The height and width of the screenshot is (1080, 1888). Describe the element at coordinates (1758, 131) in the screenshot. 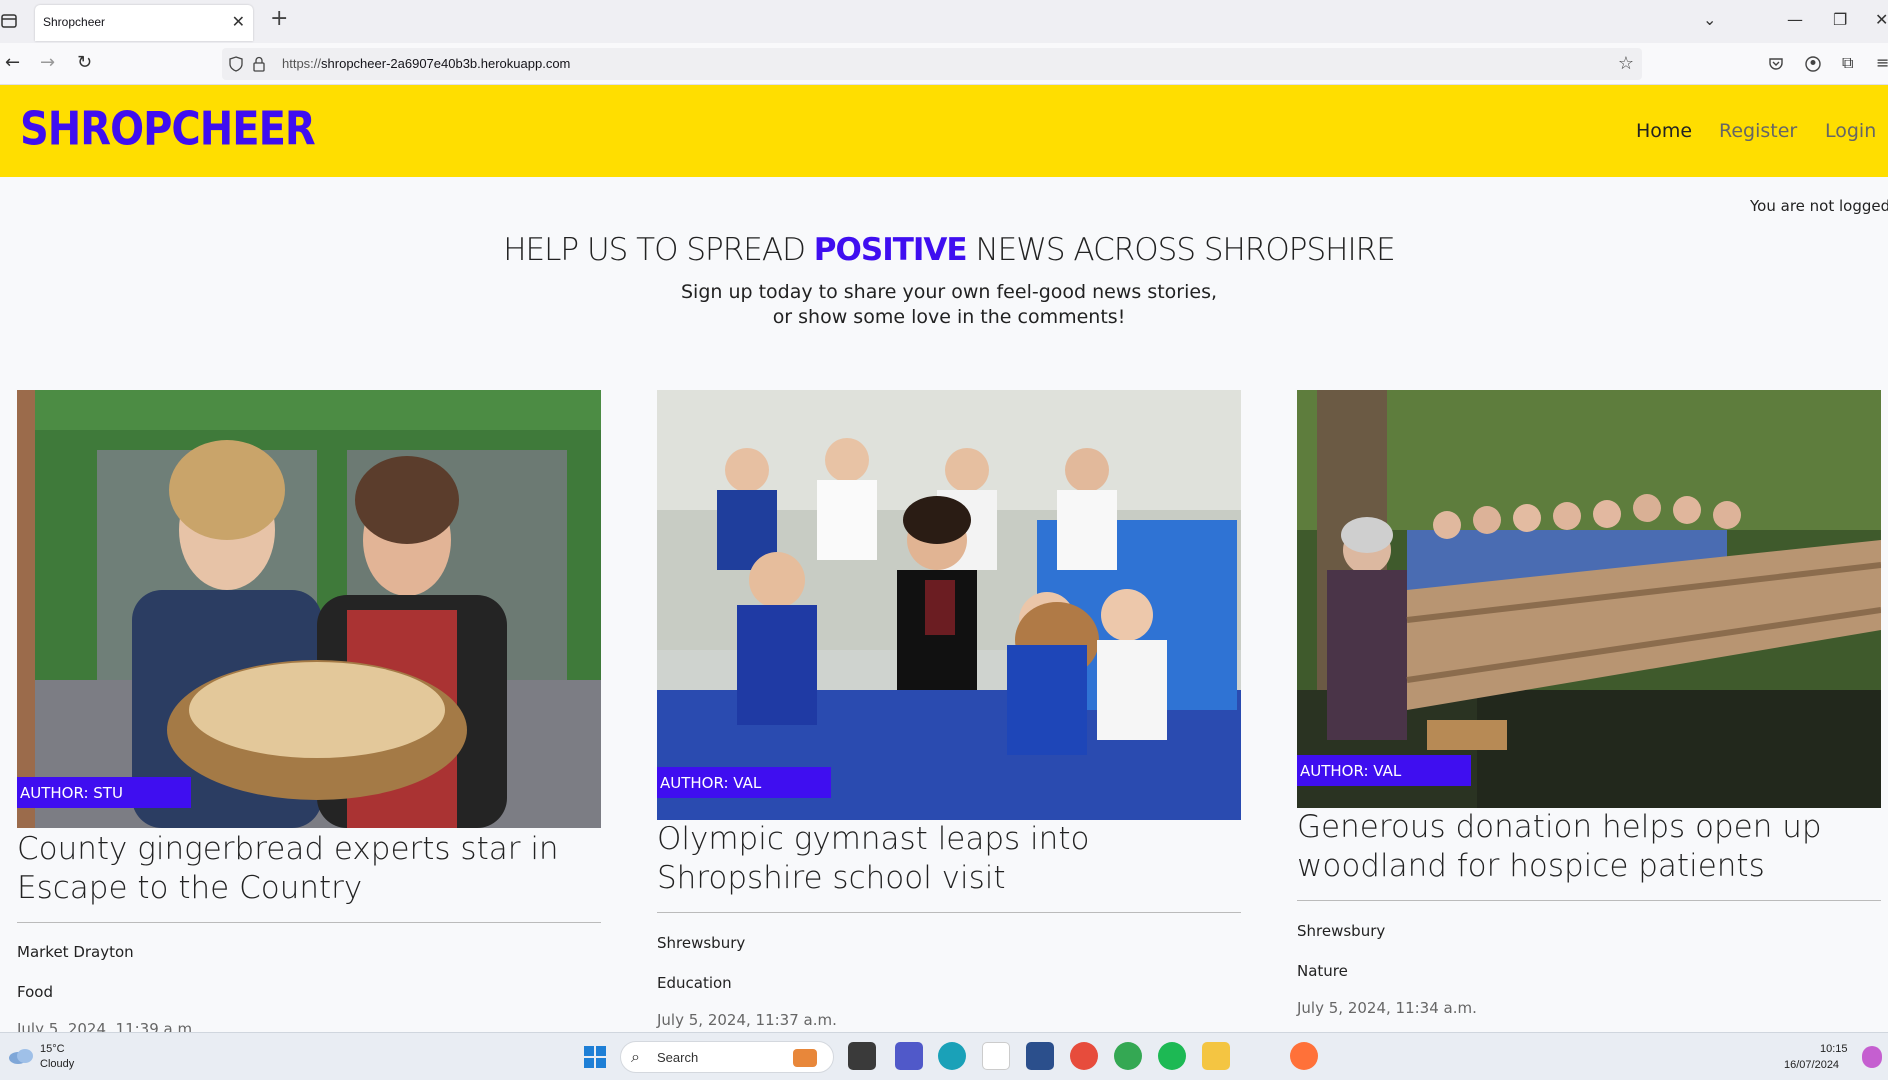

I see `nav-register-link: Register` at that location.